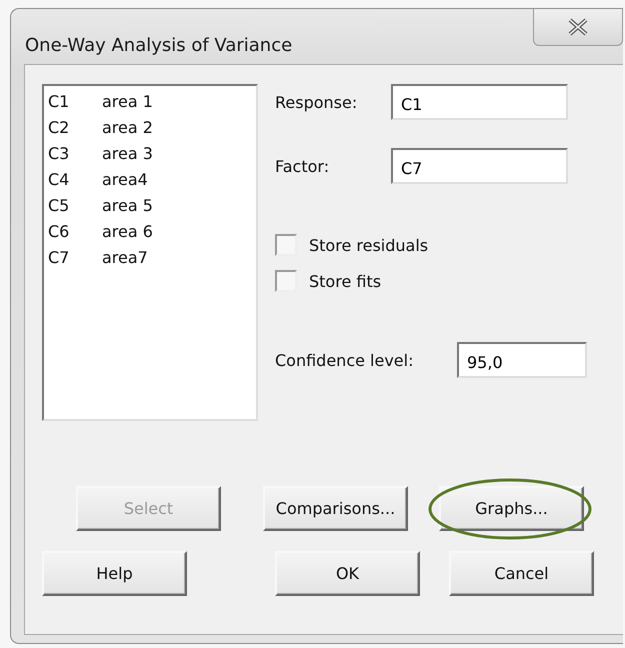 Image resolution: width=625 pixels, height=648 pixels. What do you see at coordinates (59, 154) in the screenshot?
I see `column-code: C3` at bounding box center [59, 154].